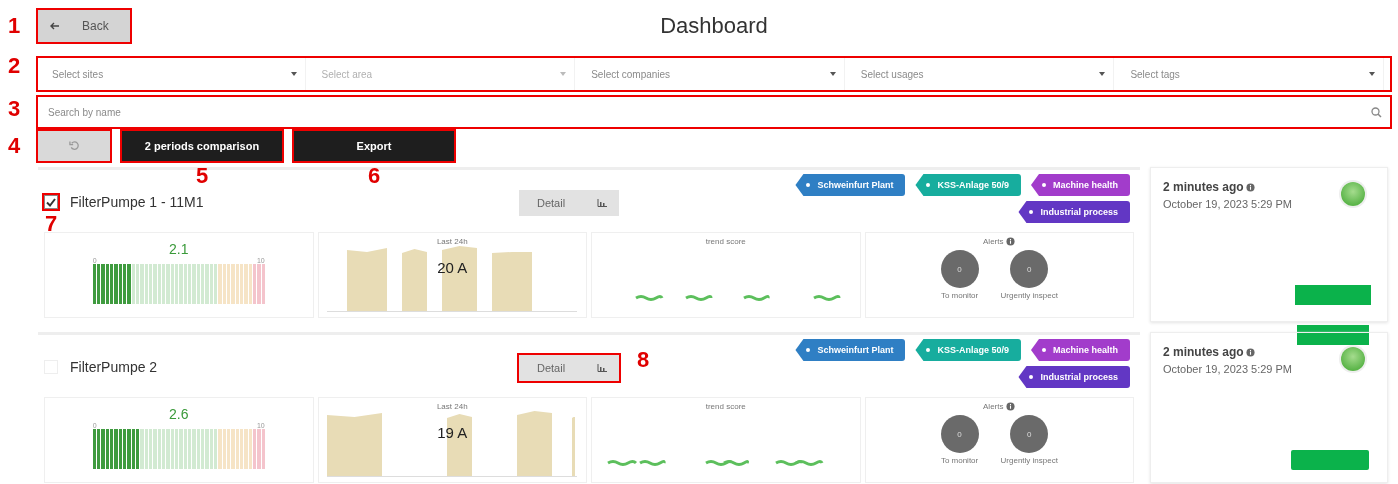 Image resolution: width=1398 pixels, height=484 pixels. I want to click on arrow-left-icon, so click(55, 26).